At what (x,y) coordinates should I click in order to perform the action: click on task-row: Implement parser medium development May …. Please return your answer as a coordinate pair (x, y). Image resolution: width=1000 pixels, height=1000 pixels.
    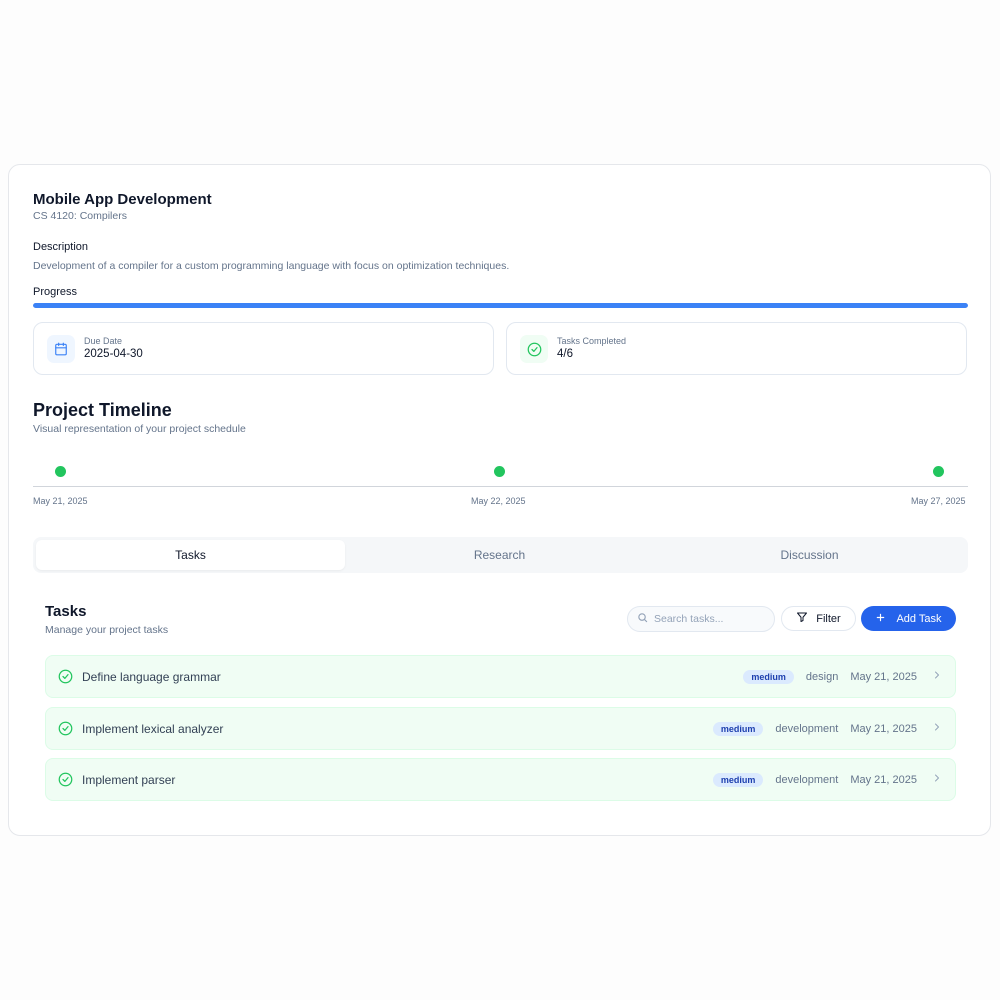
    Looking at the image, I should click on (500, 779).